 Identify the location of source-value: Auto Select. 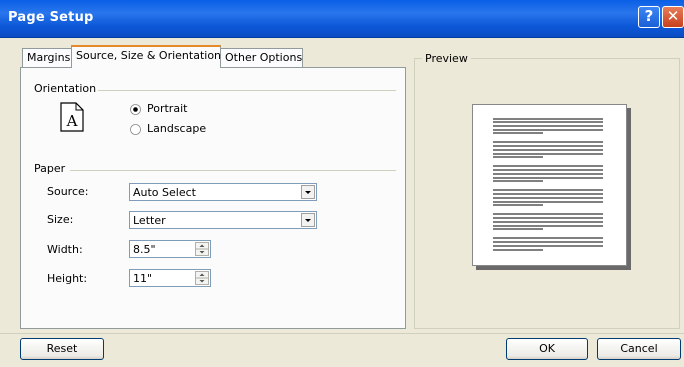
(164, 192).